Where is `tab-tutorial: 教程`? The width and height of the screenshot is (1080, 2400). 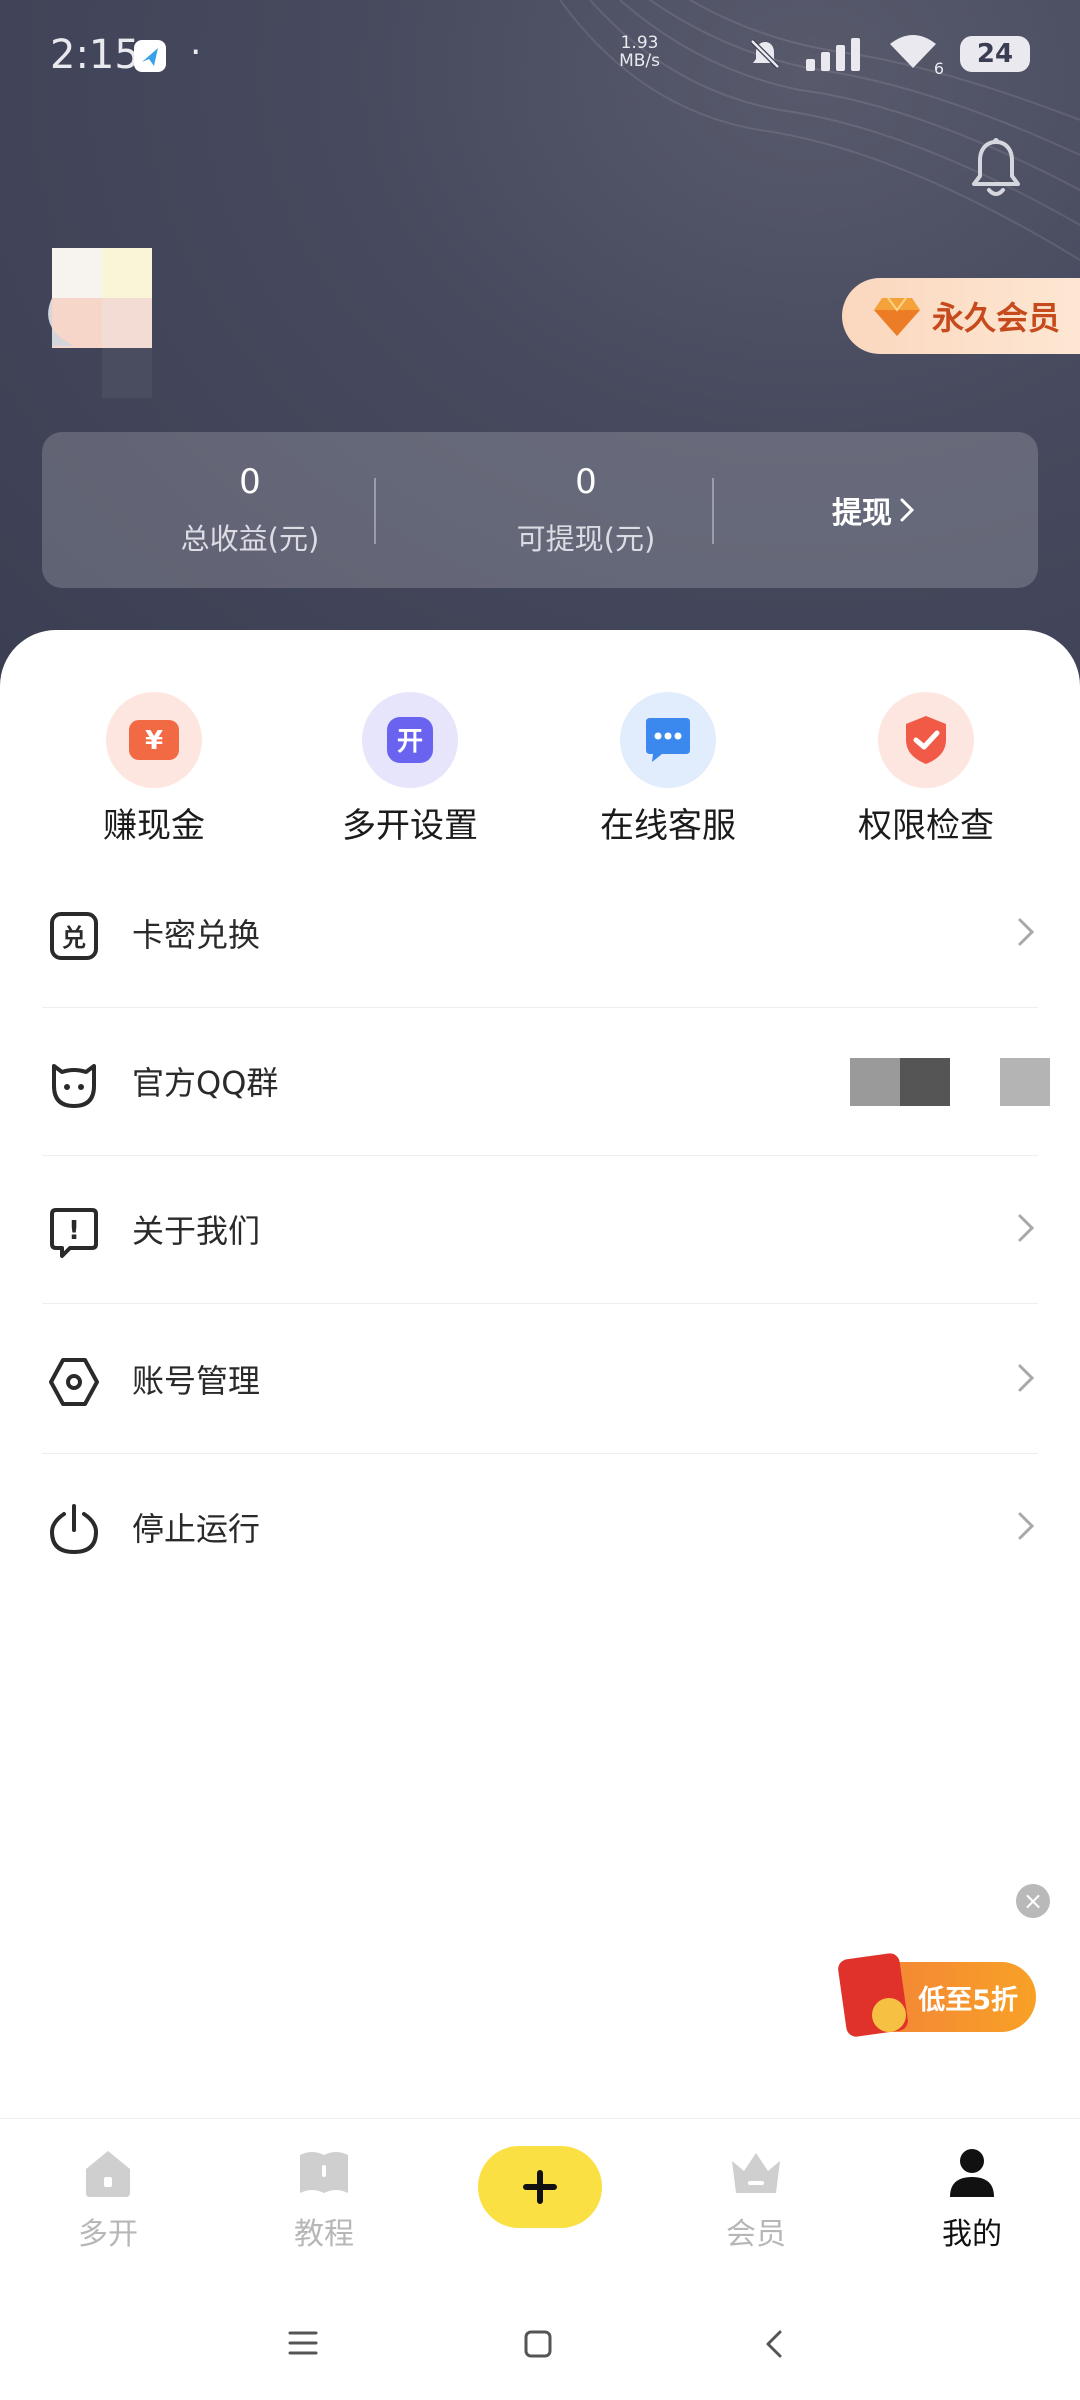
tab-tutorial: 教程 is located at coordinates (324, 2200).